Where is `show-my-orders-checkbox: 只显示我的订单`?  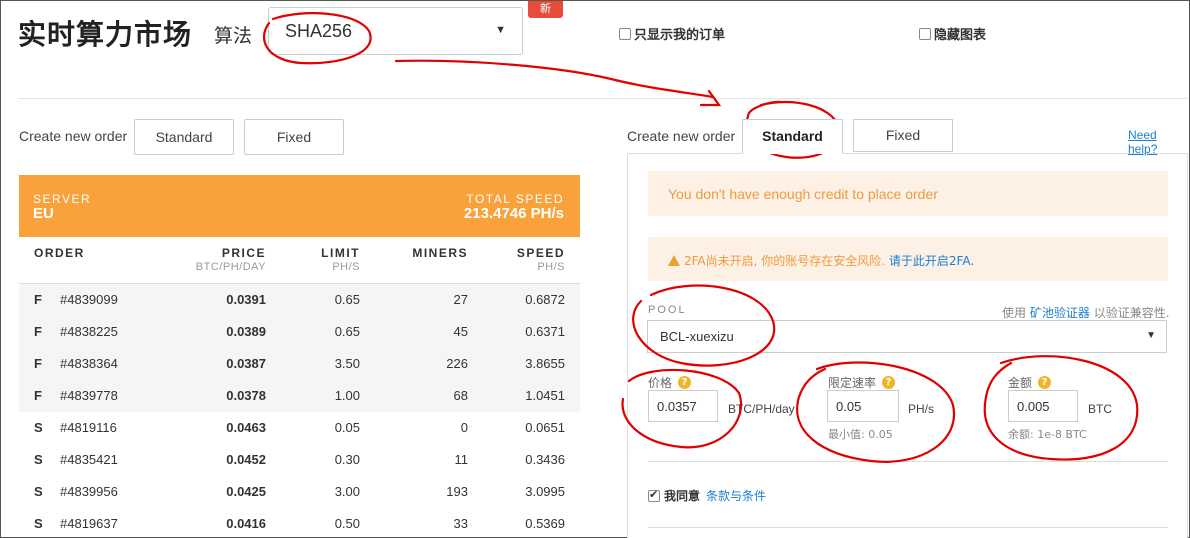 show-my-orders-checkbox: 只显示我的订单 is located at coordinates (672, 33).